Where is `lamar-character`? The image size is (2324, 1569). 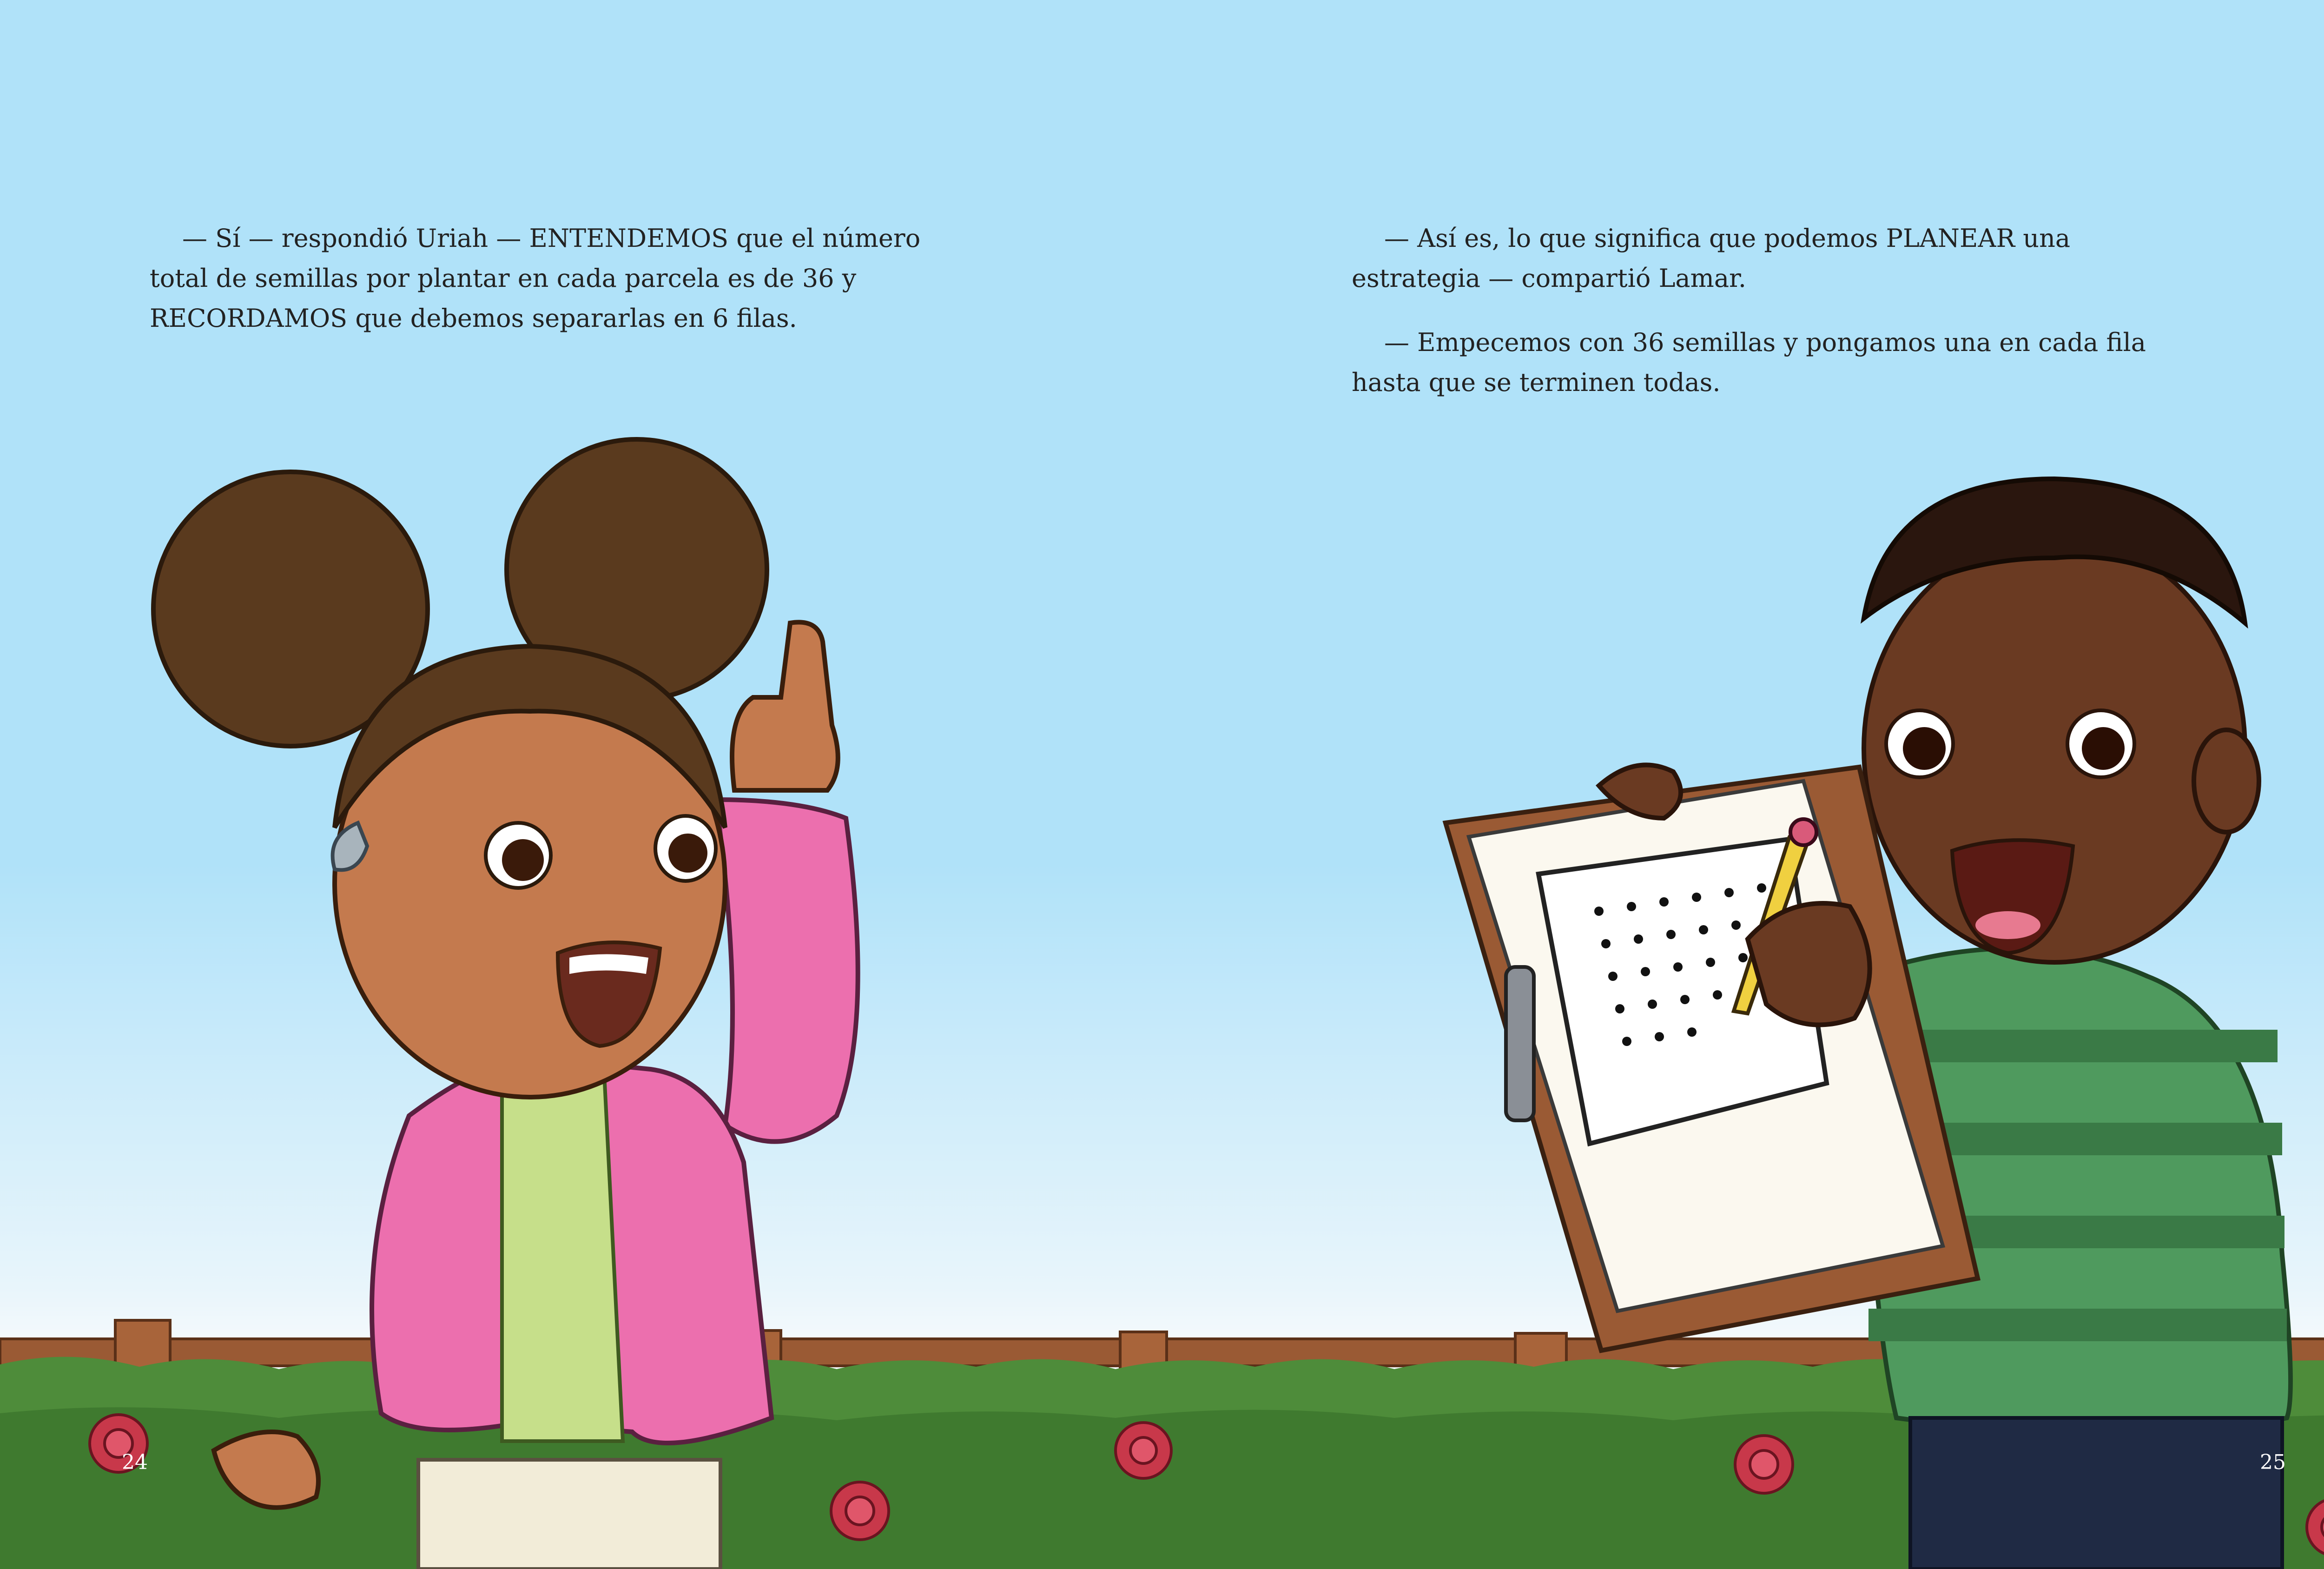 lamar-character is located at coordinates (2074, 1023).